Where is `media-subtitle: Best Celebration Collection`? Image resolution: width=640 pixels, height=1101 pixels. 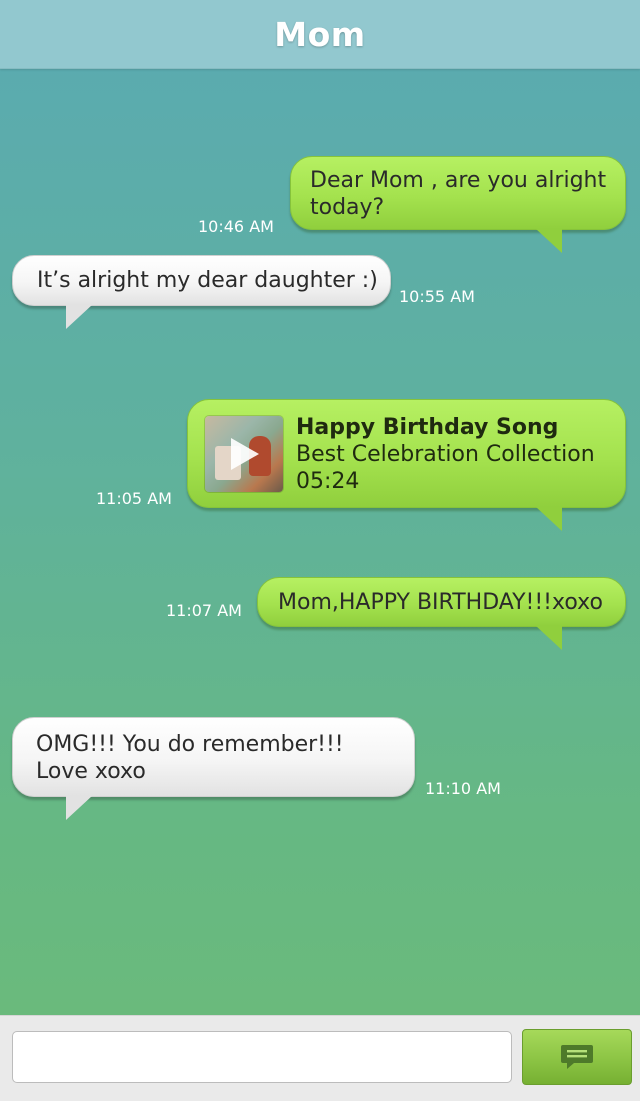 media-subtitle: Best Celebration Collection is located at coordinates (445, 454).